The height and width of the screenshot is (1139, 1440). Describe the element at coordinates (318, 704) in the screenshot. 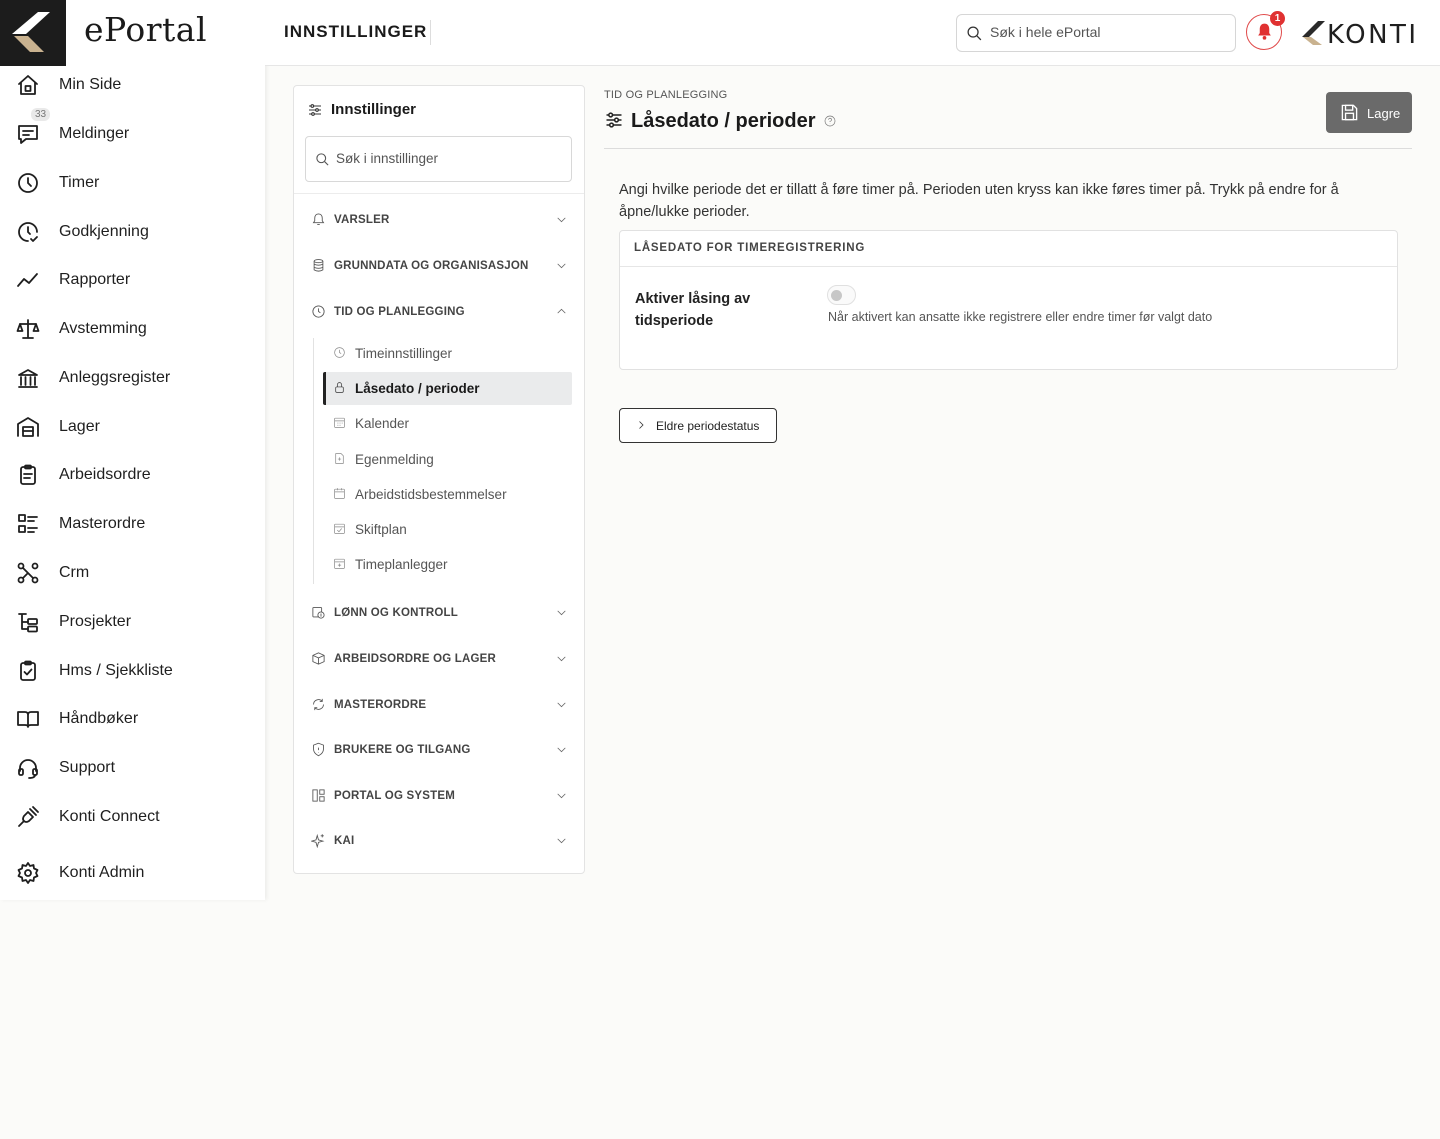

I see `refresh-icon` at that location.